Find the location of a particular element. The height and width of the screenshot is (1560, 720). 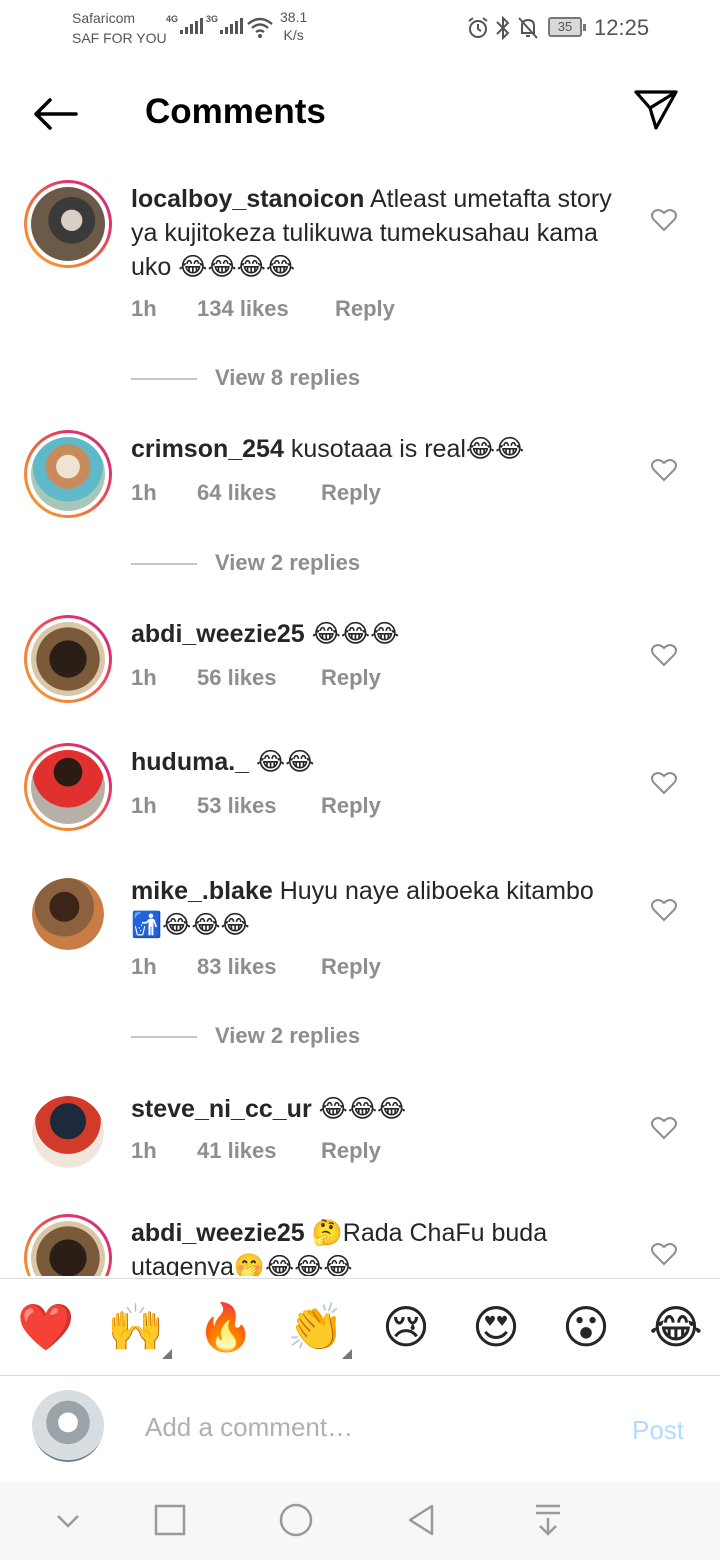

comment-username: mike_.blake is located at coordinates (202, 891).